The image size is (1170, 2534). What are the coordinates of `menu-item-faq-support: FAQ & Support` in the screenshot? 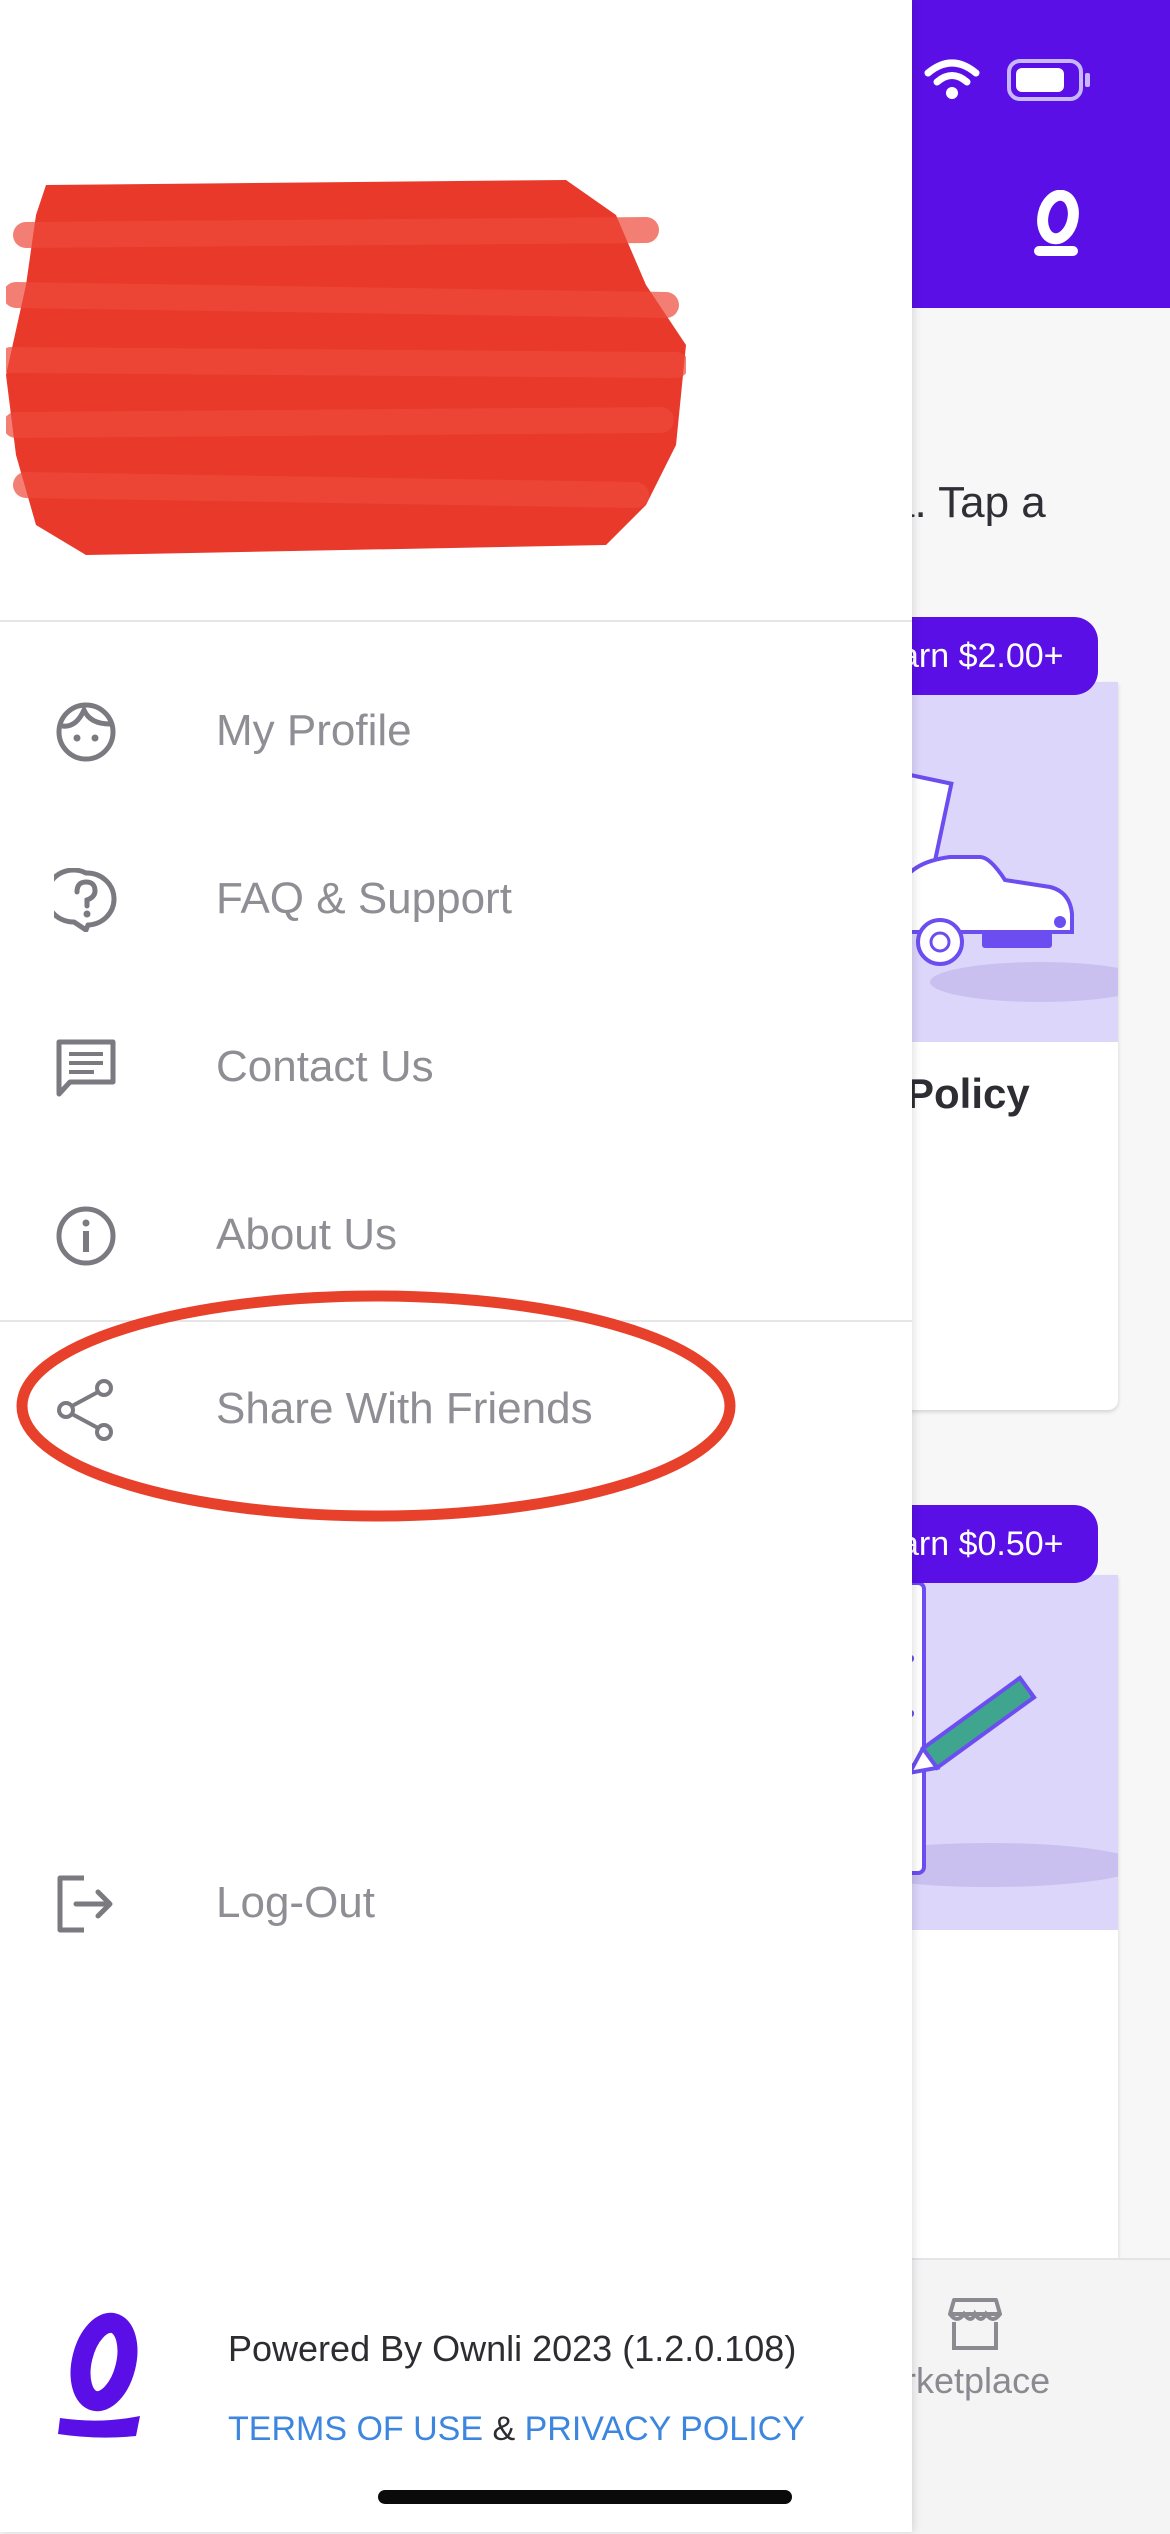 It's located at (456, 900).